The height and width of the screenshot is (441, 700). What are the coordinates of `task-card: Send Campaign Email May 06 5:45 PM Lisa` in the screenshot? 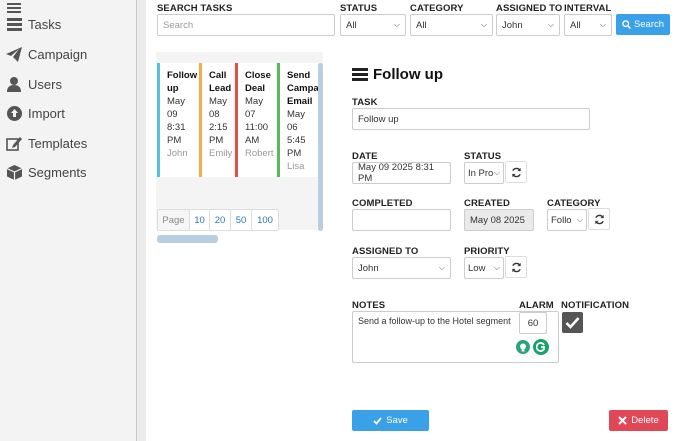 It's located at (297, 120).